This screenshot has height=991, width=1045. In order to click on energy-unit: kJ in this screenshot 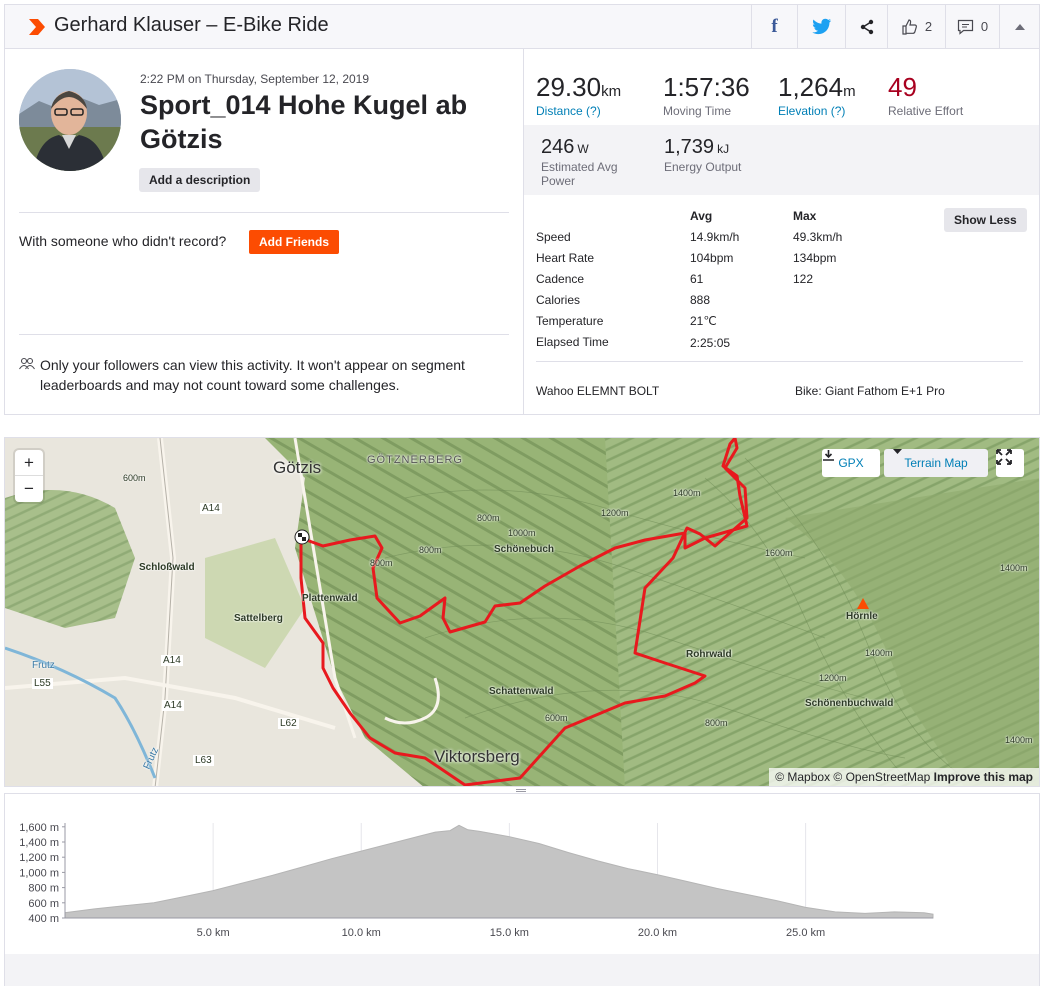, I will do `click(723, 149)`.